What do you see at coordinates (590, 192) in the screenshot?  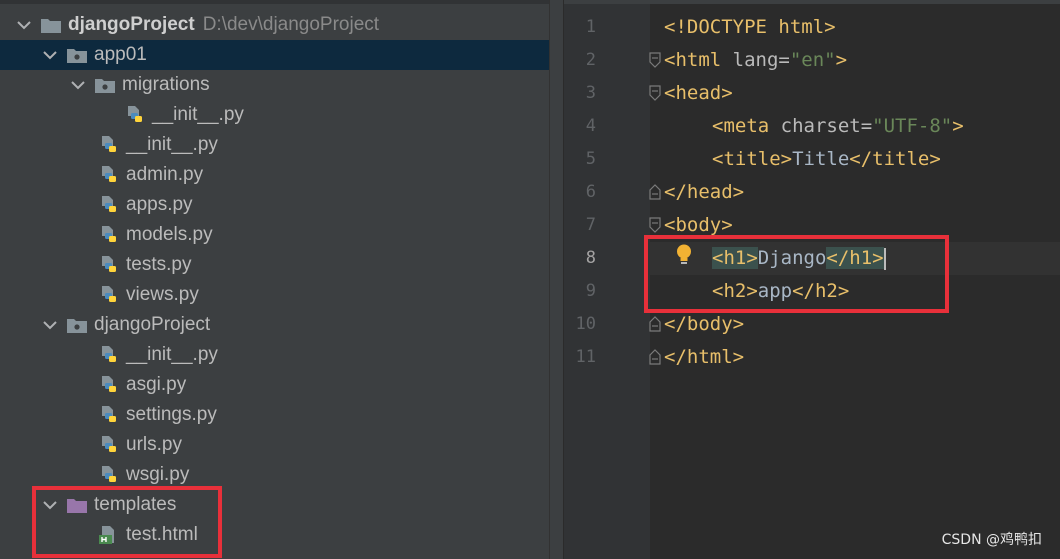 I see `line-number: 6` at bounding box center [590, 192].